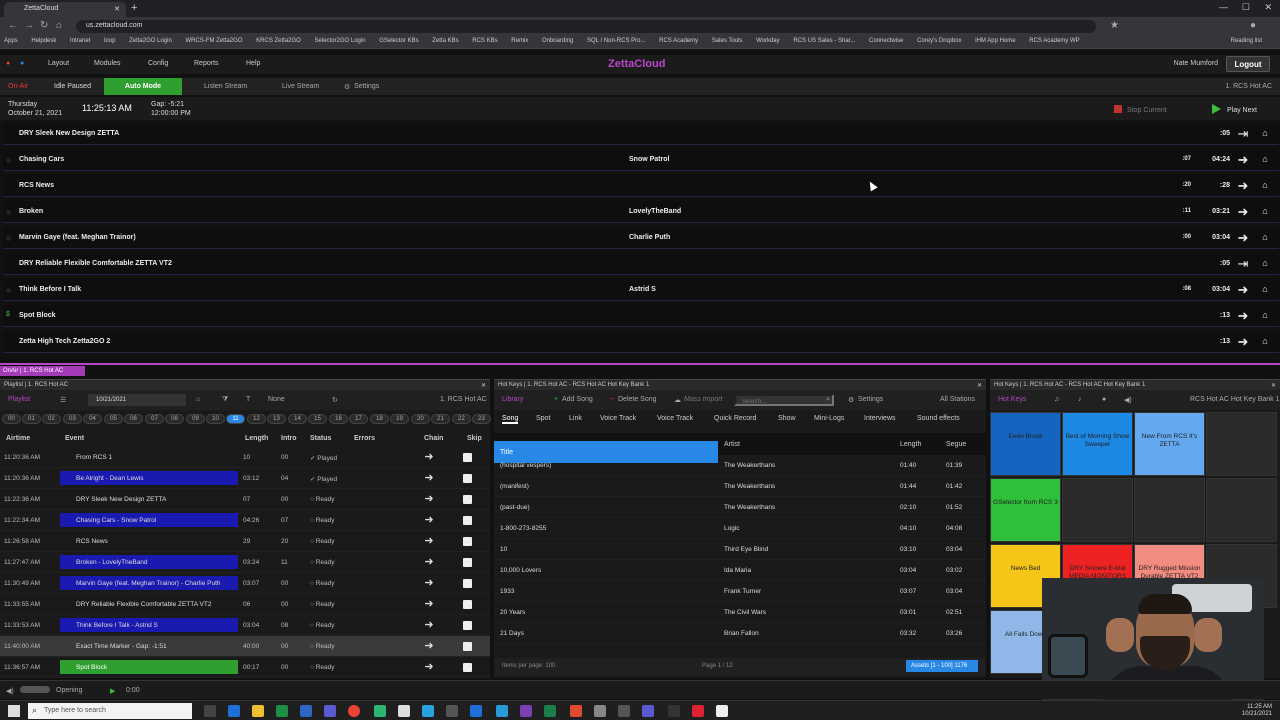 The height and width of the screenshot is (720, 1280). What do you see at coordinates (1223, 7) in the screenshot?
I see `minimize-icon: —` at bounding box center [1223, 7].